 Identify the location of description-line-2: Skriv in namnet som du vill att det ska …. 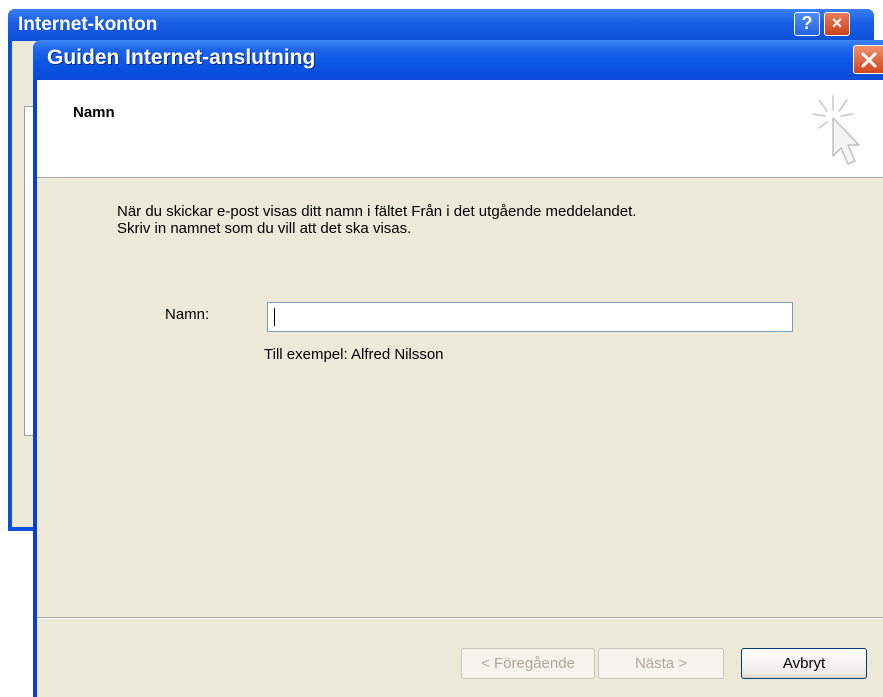
(264, 228).